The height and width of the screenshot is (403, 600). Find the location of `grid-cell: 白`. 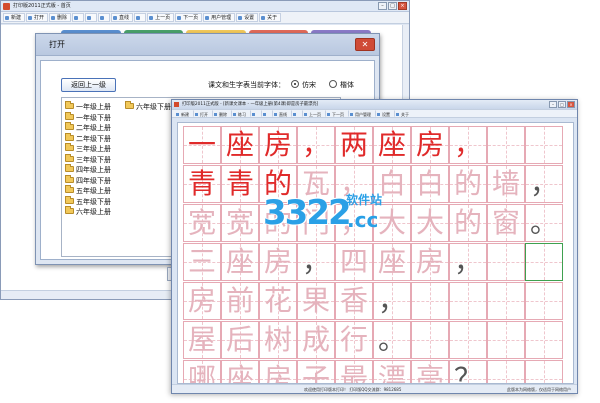

grid-cell: 白 is located at coordinates (430, 184).